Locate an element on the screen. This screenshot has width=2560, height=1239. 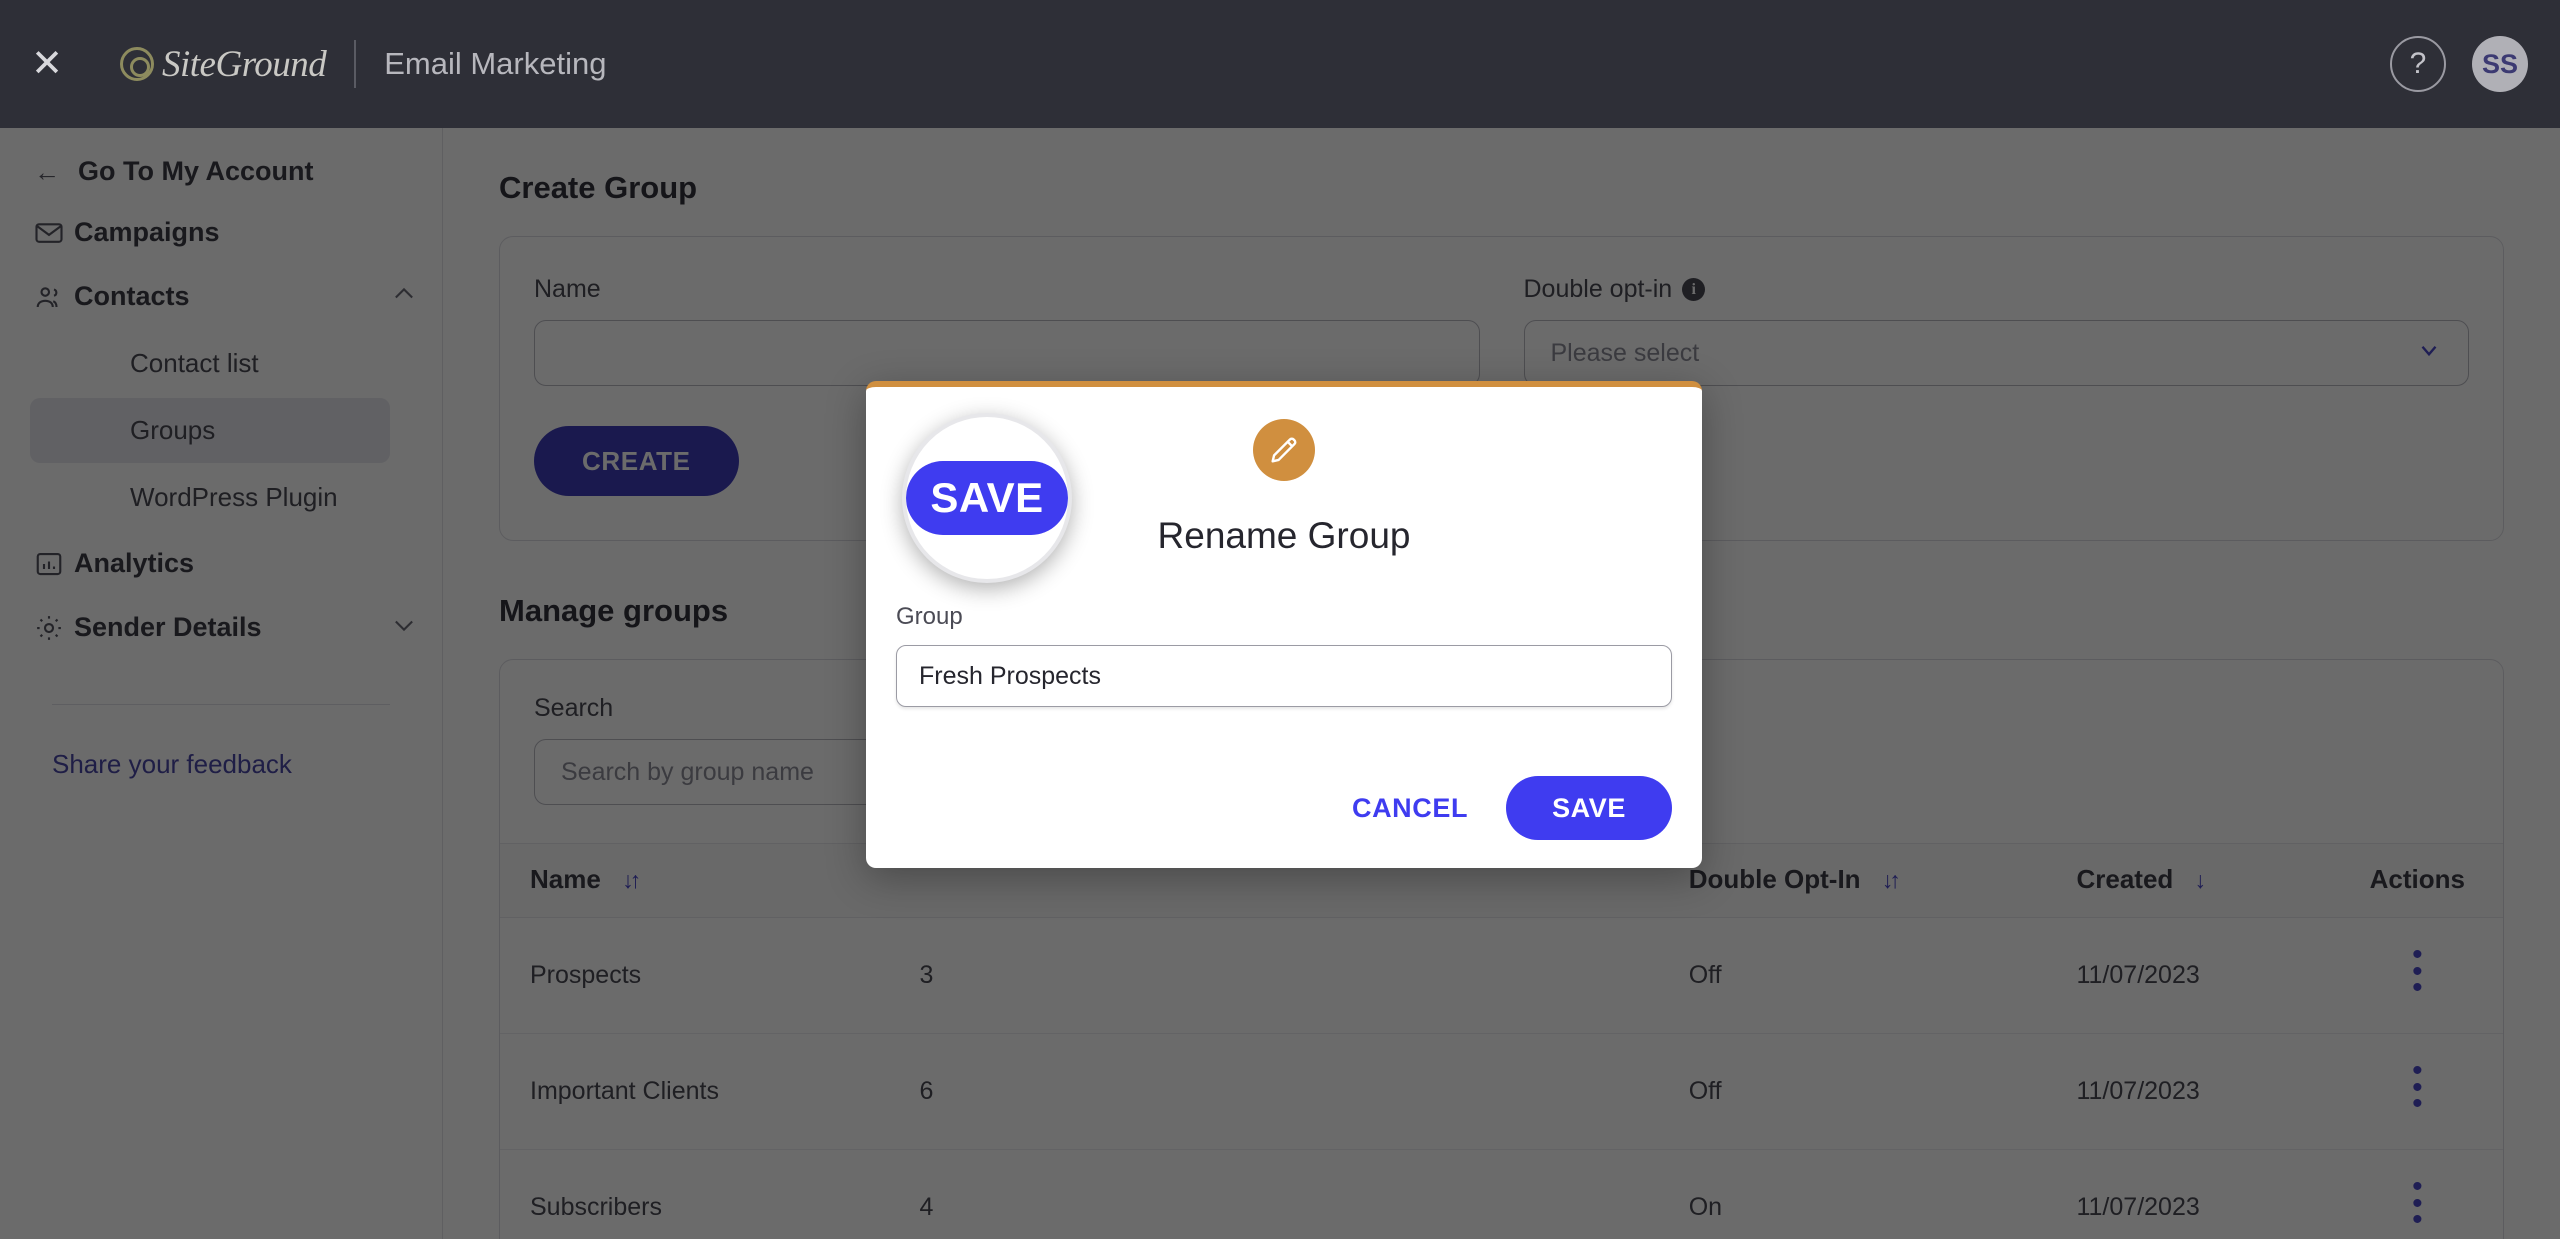
top-bar: ✕ SiteGround Email Marketing ? SS is located at coordinates (1280, 64).